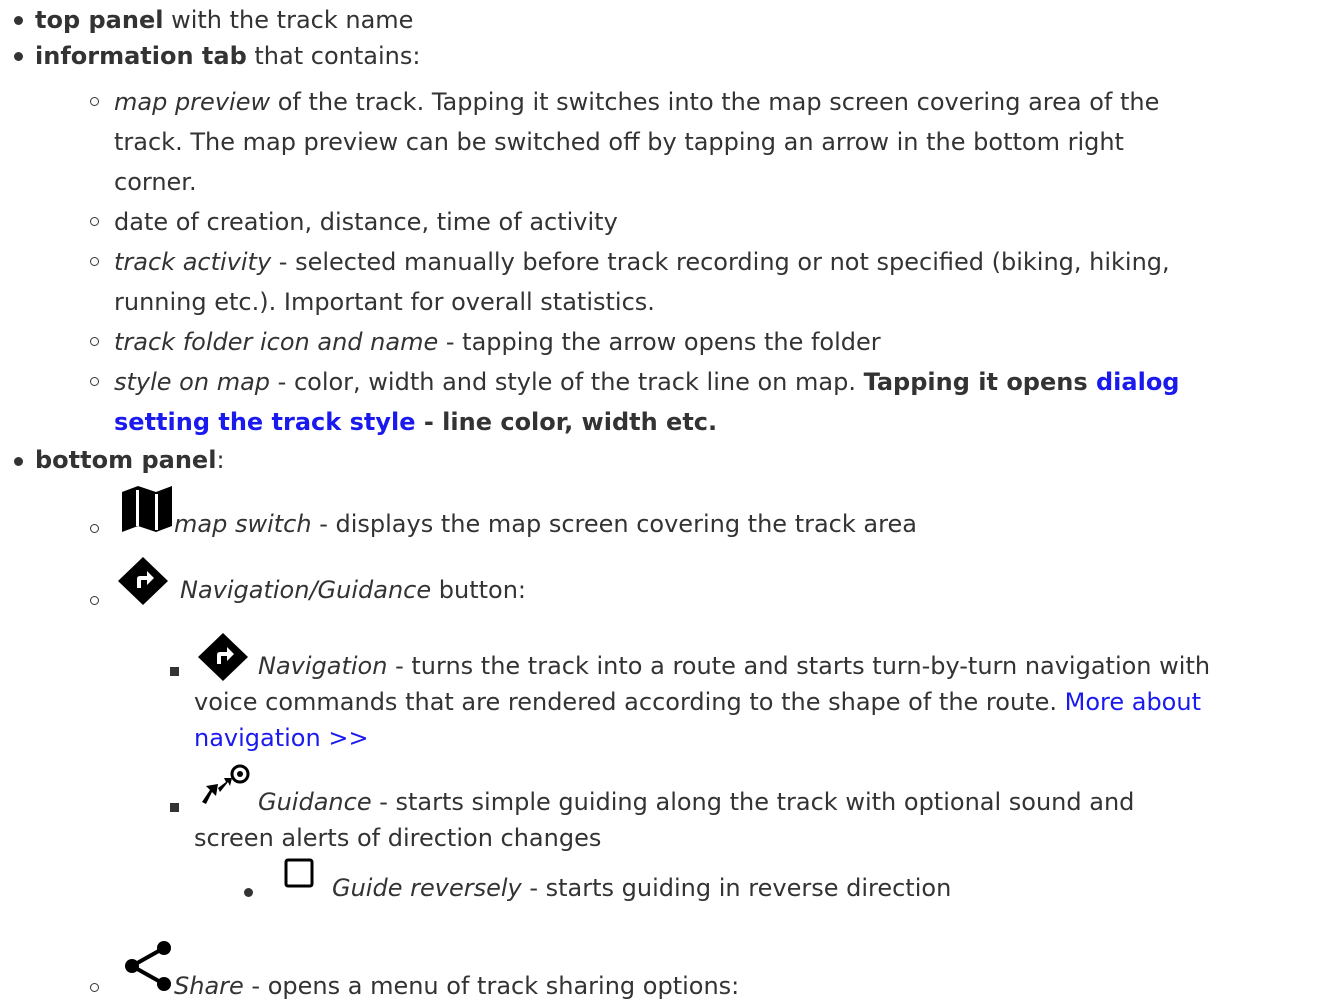 This screenshot has width=1328, height=1004. I want to click on link-navigation-more: navigation >>, so click(281, 738).